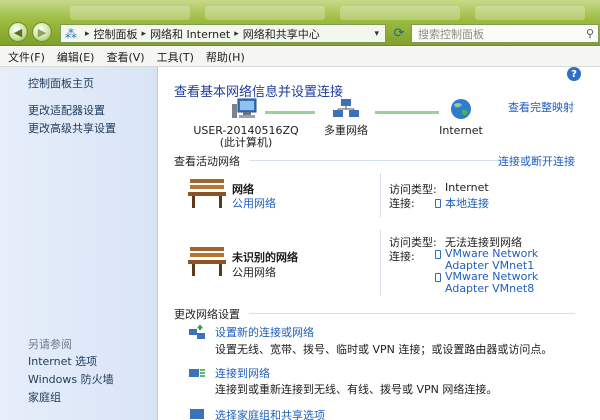  What do you see at coordinates (536, 161) in the screenshot?
I see `connect-disconnect-link: 连接或断开连接` at bounding box center [536, 161].